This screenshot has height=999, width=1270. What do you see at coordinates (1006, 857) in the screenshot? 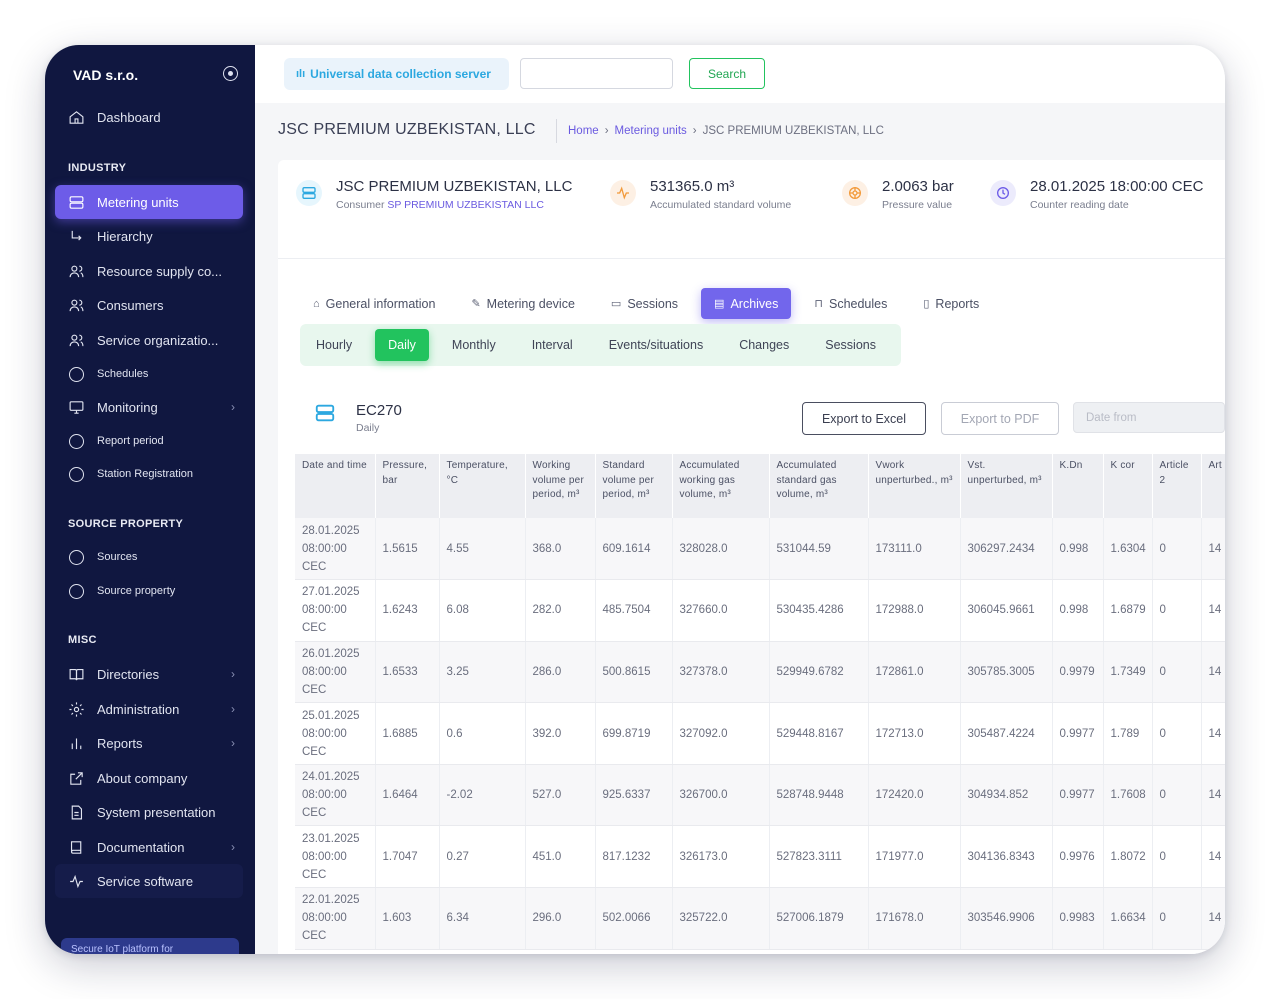
I see `table-cell: 304136.8343` at bounding box center [1006, 857].